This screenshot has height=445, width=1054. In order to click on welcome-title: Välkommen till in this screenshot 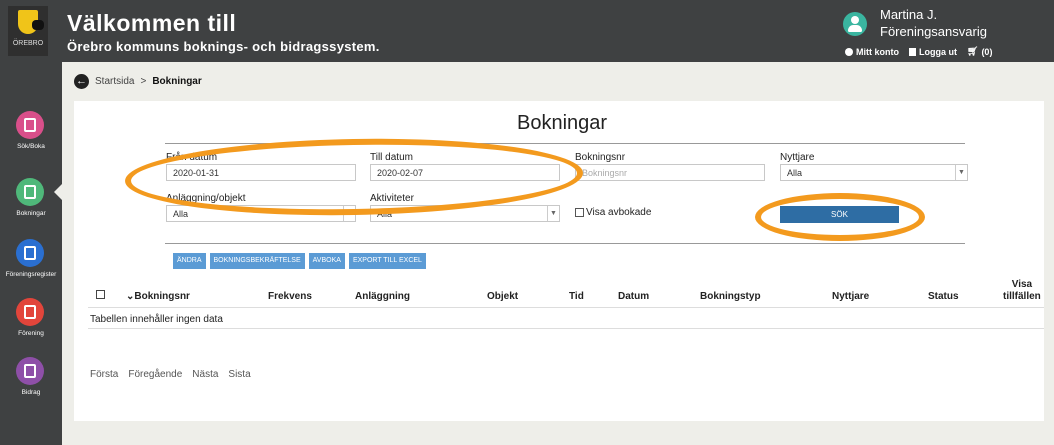, I will do `click(152, 23)`.